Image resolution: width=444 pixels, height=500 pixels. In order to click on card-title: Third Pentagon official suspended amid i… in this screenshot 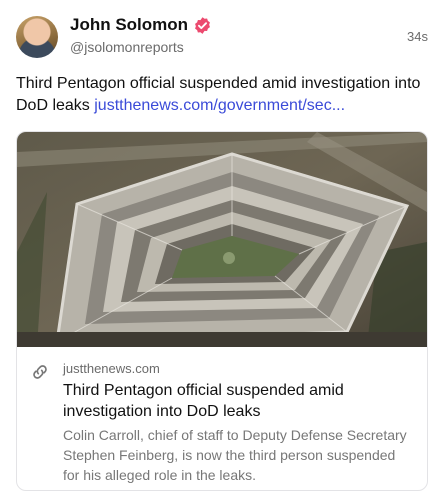, I will do `click(203, 401)`.